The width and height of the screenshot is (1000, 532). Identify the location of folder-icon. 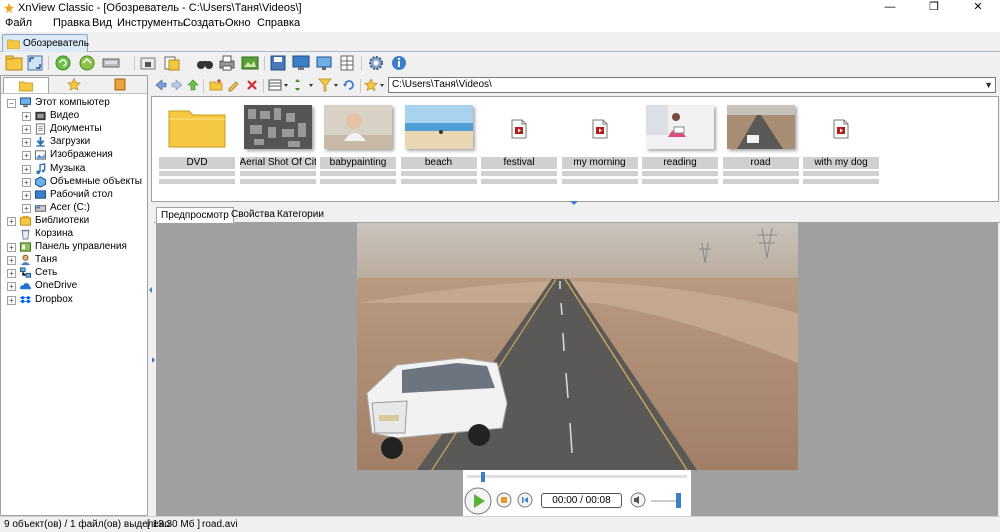
(197, 127).